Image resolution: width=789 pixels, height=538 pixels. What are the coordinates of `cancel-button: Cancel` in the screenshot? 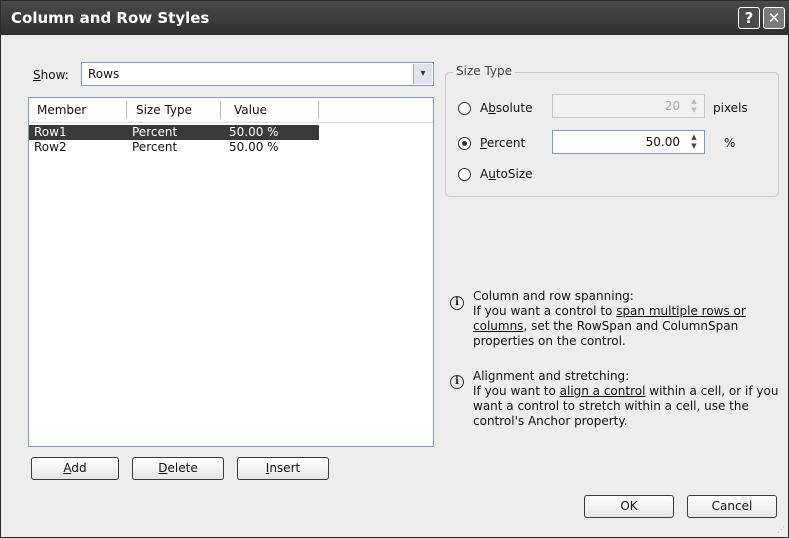 It's located at (732, 506).